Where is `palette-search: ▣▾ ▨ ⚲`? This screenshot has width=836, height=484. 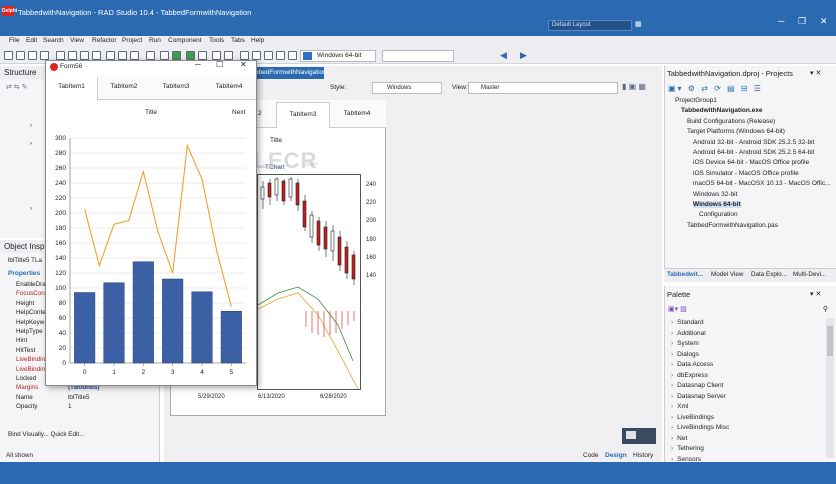 palette-search: ▣▾ ▨ ⚲ is located at coordinates (748, 310).